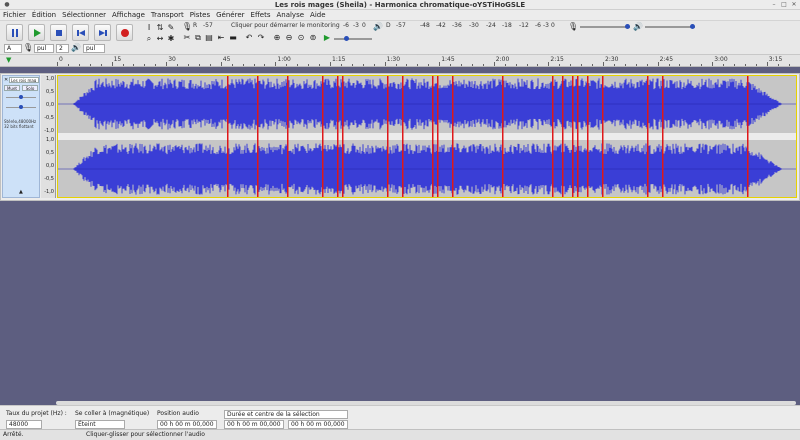  What do you see at coordinates (233, 38) in the screenshot?
I see `silence-icon: ▬` at bounding box center [233, 38].